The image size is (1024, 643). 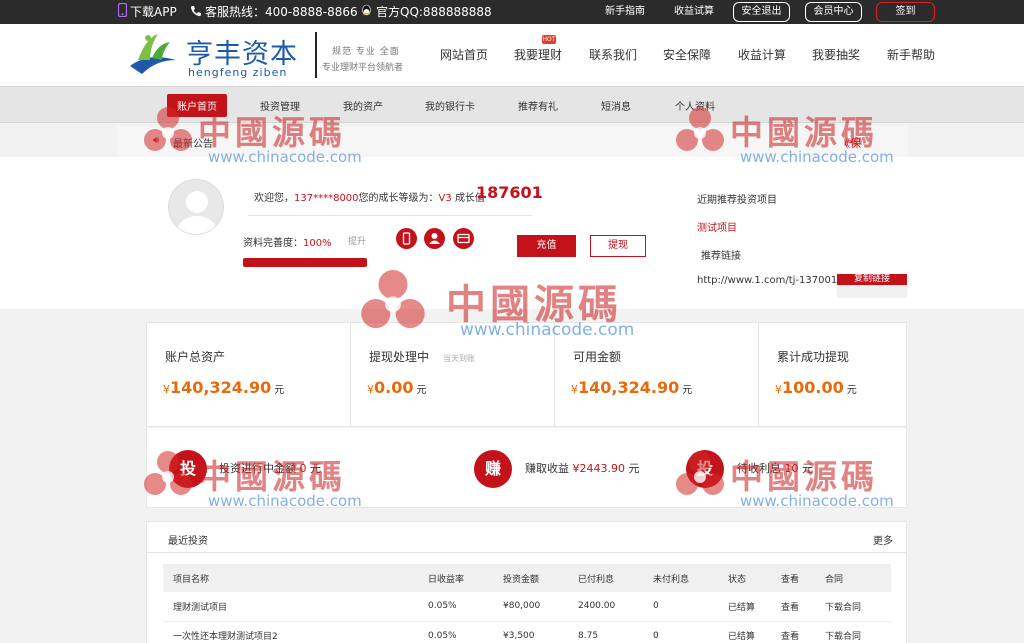 I want to click on stat-value: 100.00, so click(x=813, y=387).